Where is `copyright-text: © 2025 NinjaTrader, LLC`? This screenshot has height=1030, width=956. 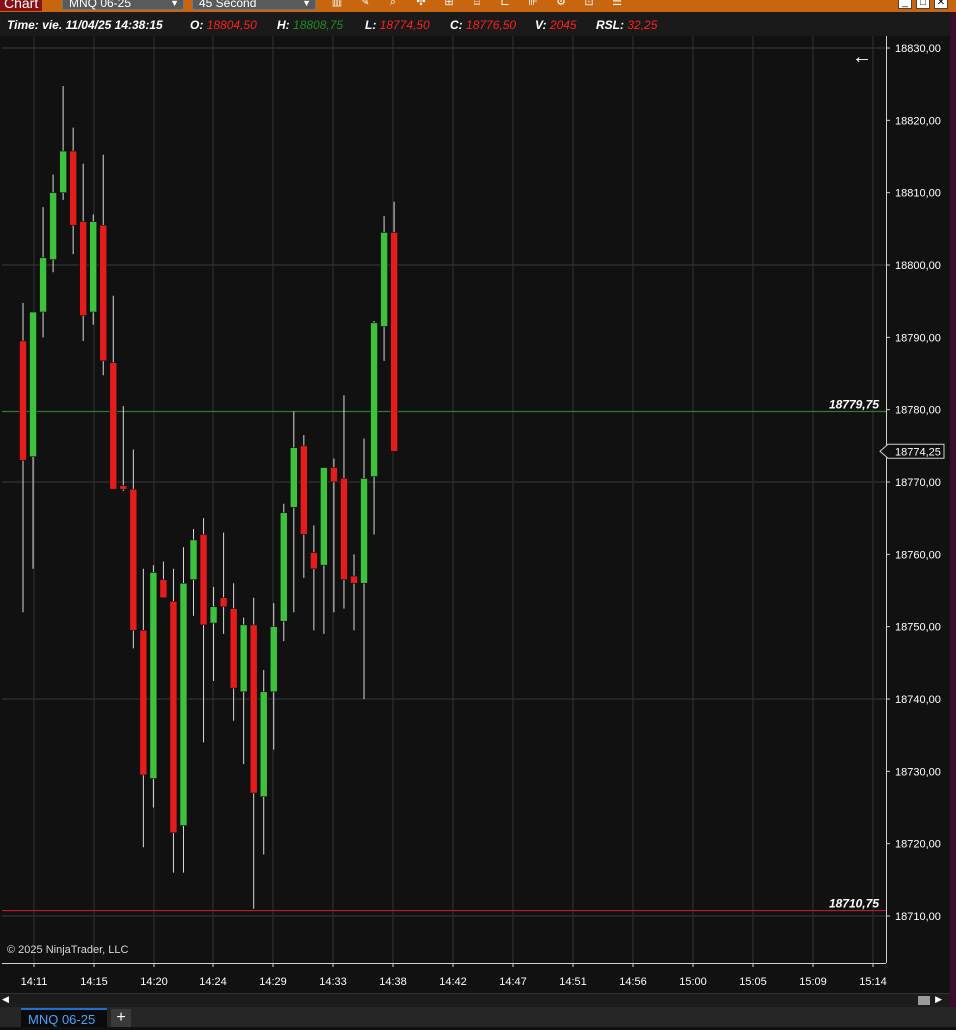 copyright-text: © 2025 NinjaTrader, LLC is located at coordinates (68, 950).